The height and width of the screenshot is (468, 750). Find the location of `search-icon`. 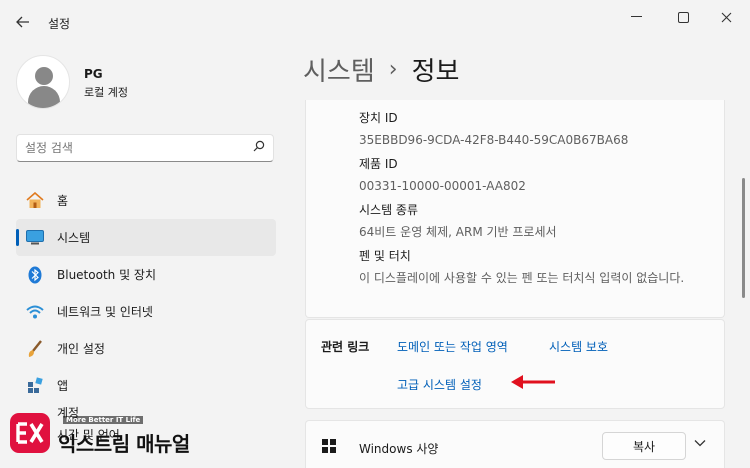

search-icon is located at coordinates (259, 147).